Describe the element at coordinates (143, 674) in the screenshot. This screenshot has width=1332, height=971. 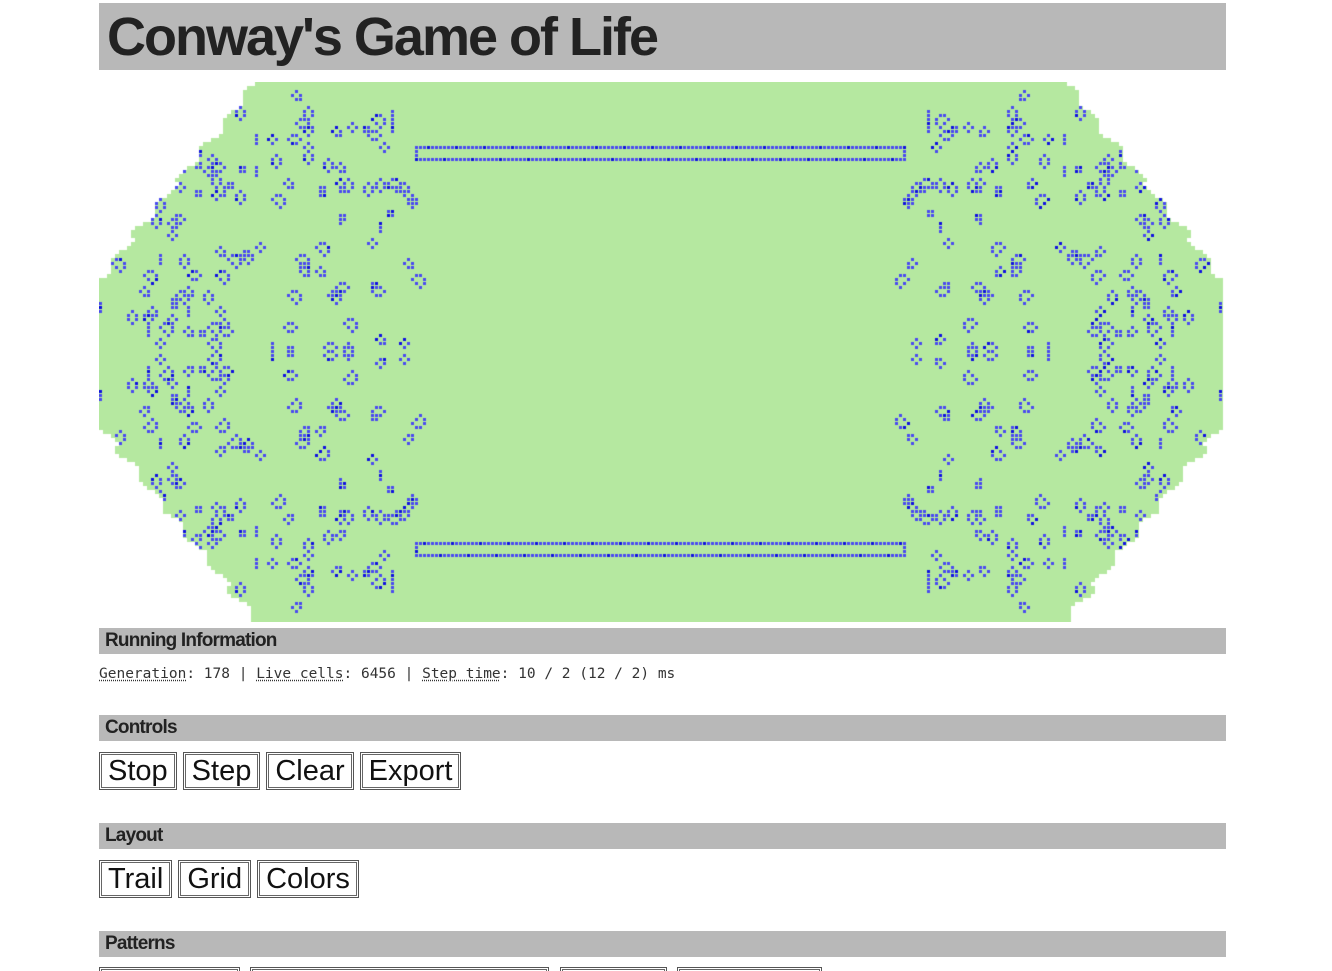
I see `generation-label: Generation` at that location.